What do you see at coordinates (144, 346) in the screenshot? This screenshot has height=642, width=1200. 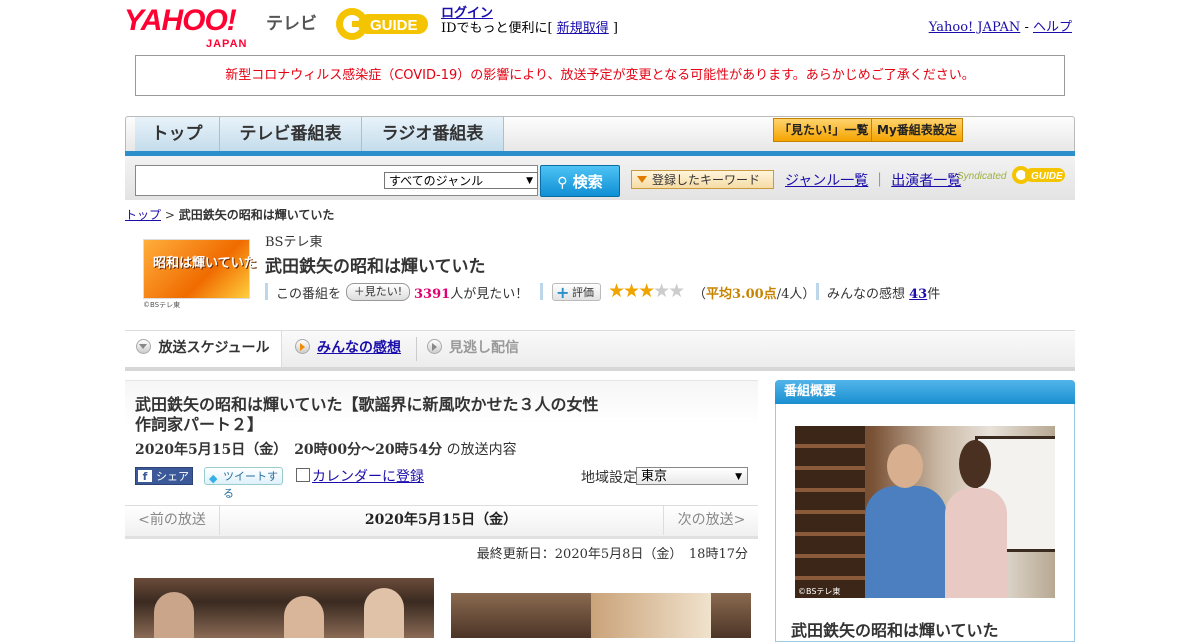 I see `chevron-down-icon` at bounding box center [144, 346].